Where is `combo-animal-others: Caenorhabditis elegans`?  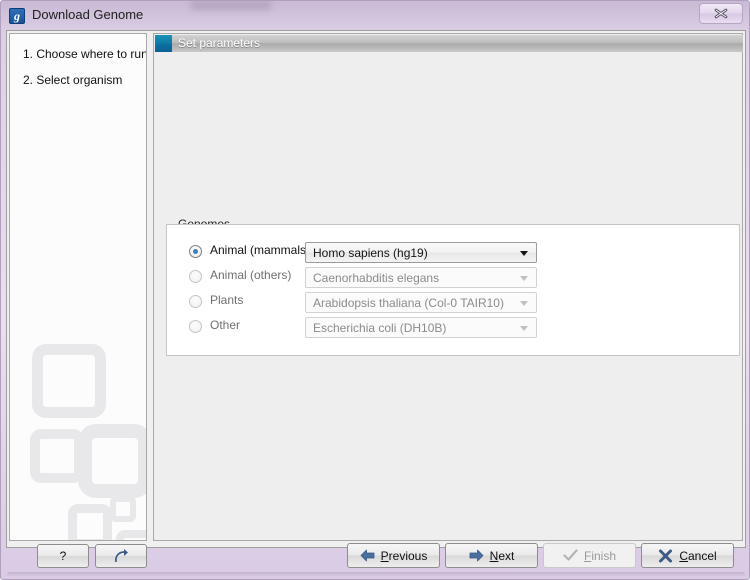 combo-animal-others: Caenorhabditis elegans is located at coordinates (421, 277).